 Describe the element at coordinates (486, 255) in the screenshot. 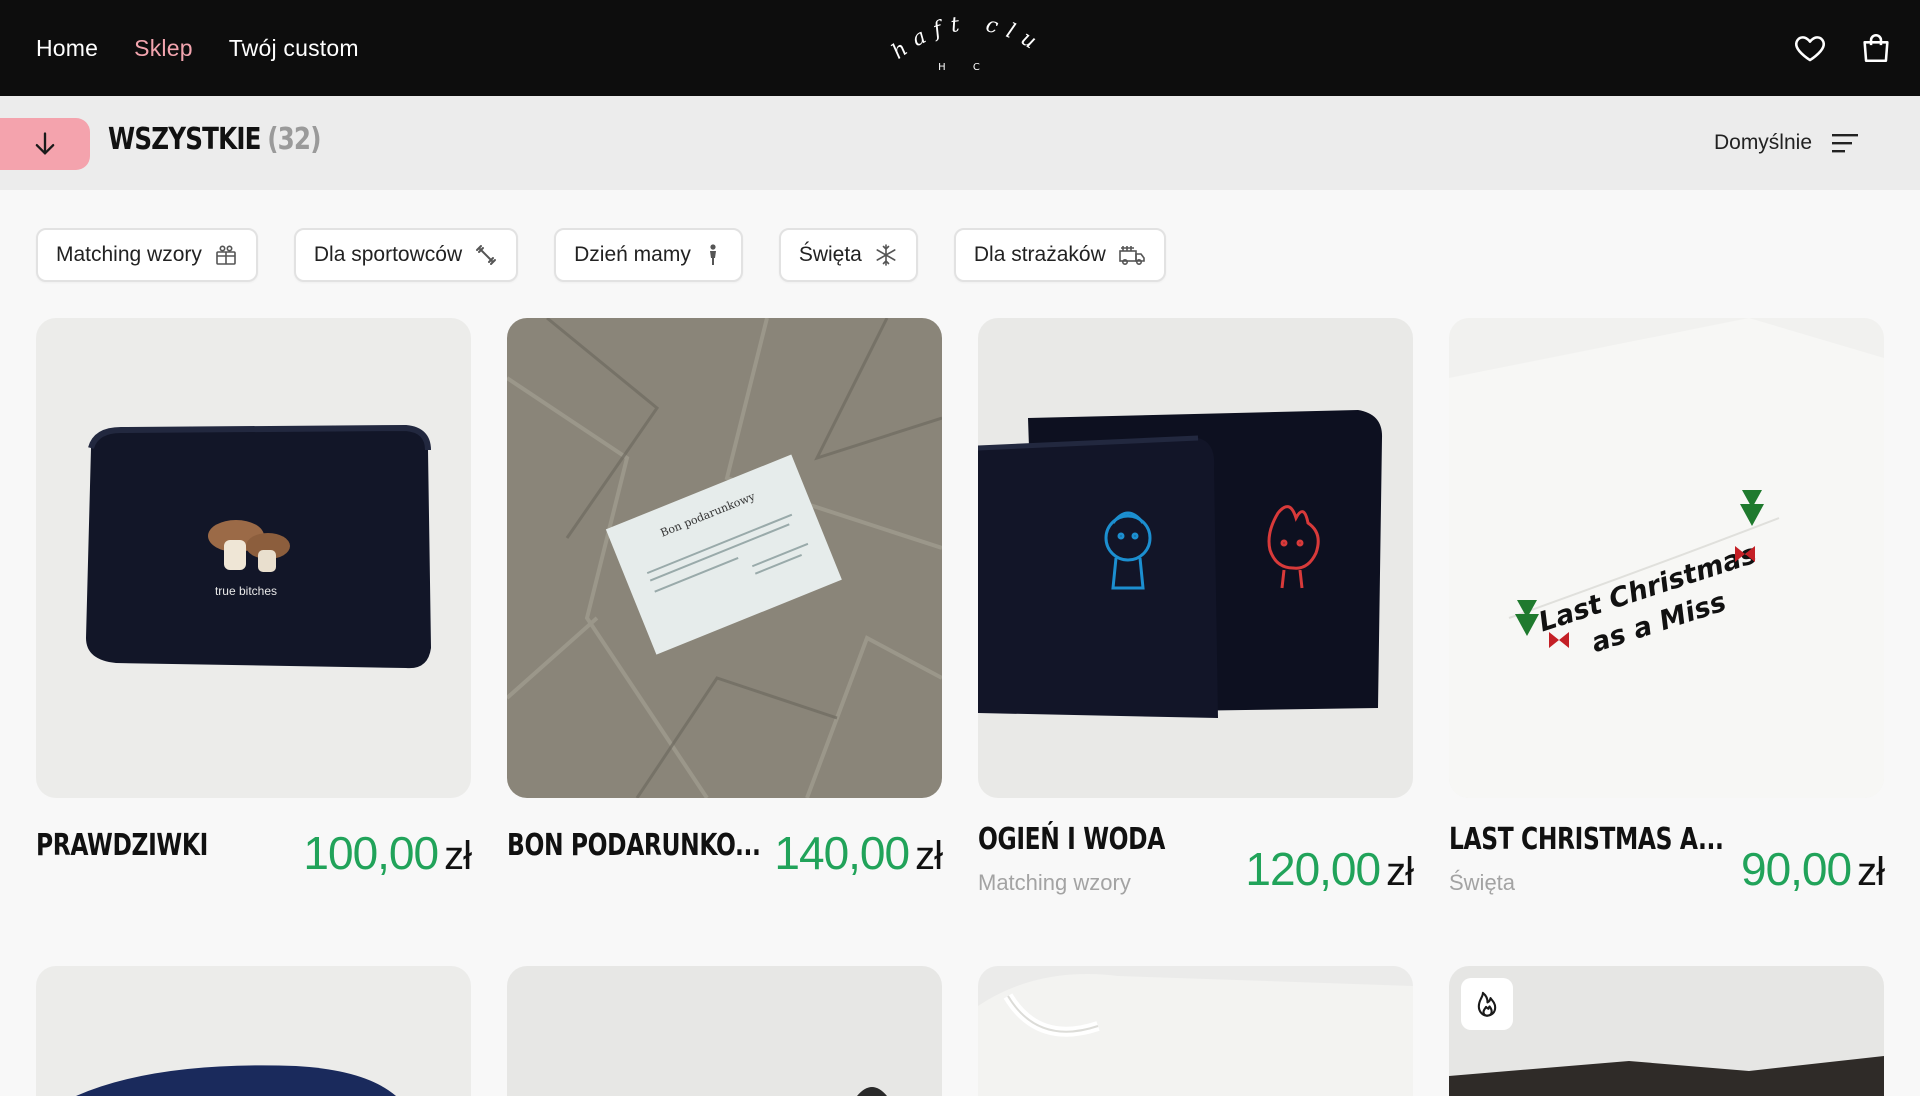

I see `dumbbell-icon` at that location.